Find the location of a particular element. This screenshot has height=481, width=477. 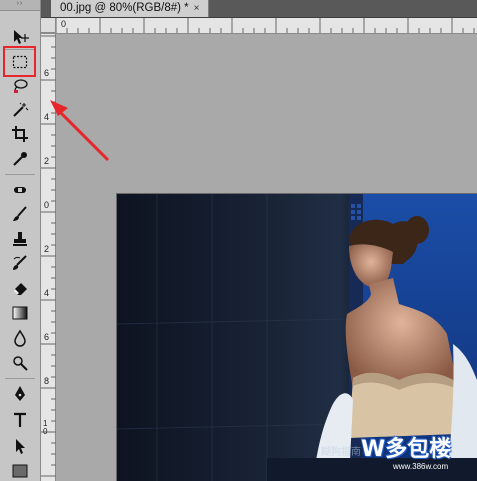

drop-icon is located at coordinates (20, 338).